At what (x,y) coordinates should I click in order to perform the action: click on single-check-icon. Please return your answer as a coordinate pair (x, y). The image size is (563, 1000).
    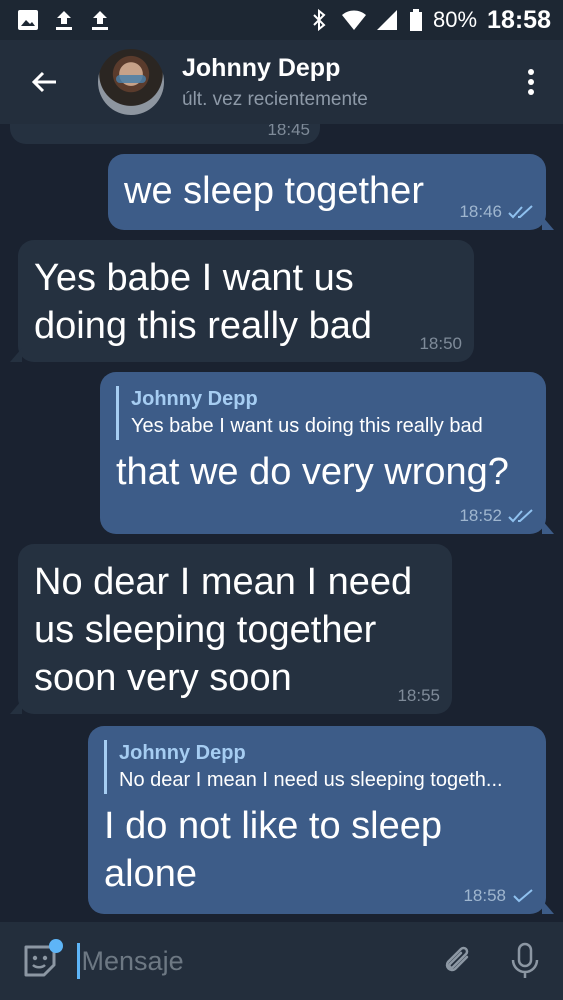
    Looking at the image, I should click on (523, 896).